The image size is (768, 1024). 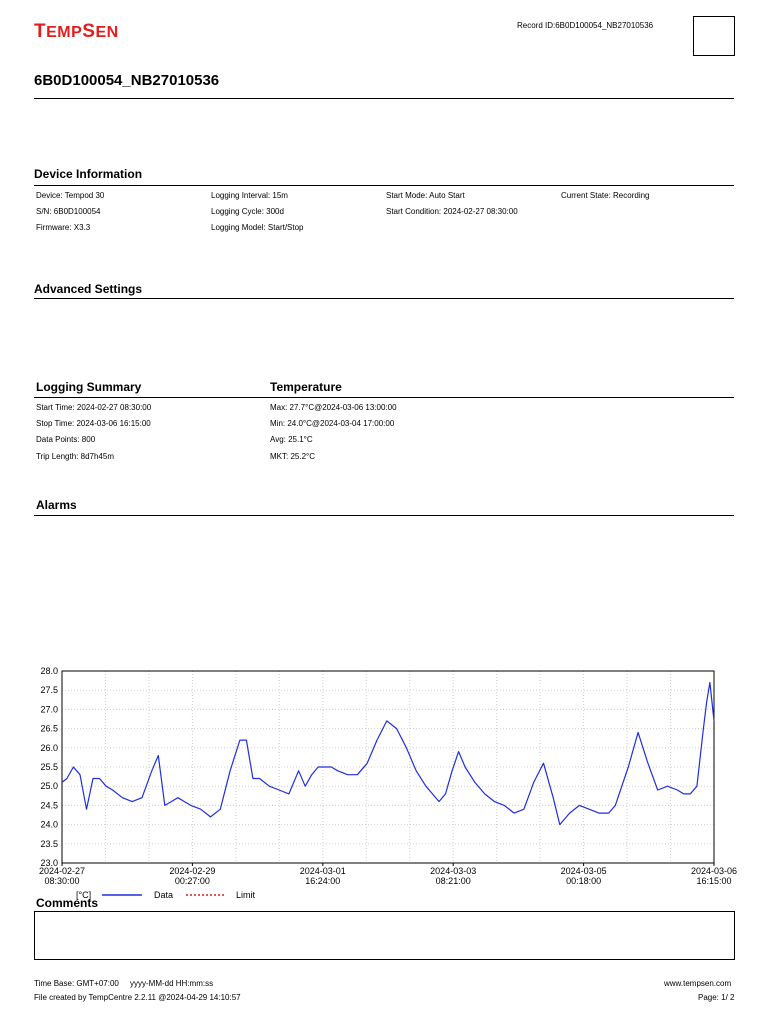 What do you see at coordinates (697, 983) in the screenshot?
I see `website-link: www.tempsen.com` at bounding box center [697, 983].